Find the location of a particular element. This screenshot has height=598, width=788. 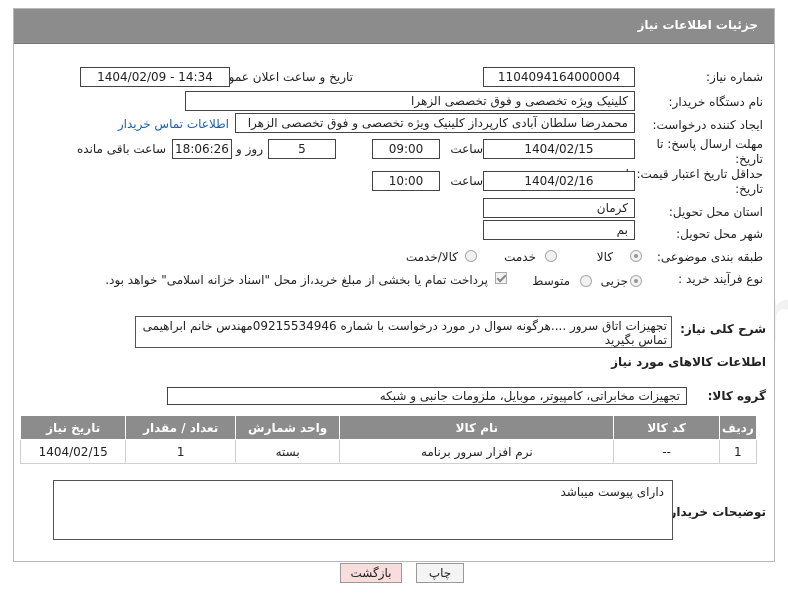

remaining-time-field: 18:06:26 is located at coordinates (202, 149).